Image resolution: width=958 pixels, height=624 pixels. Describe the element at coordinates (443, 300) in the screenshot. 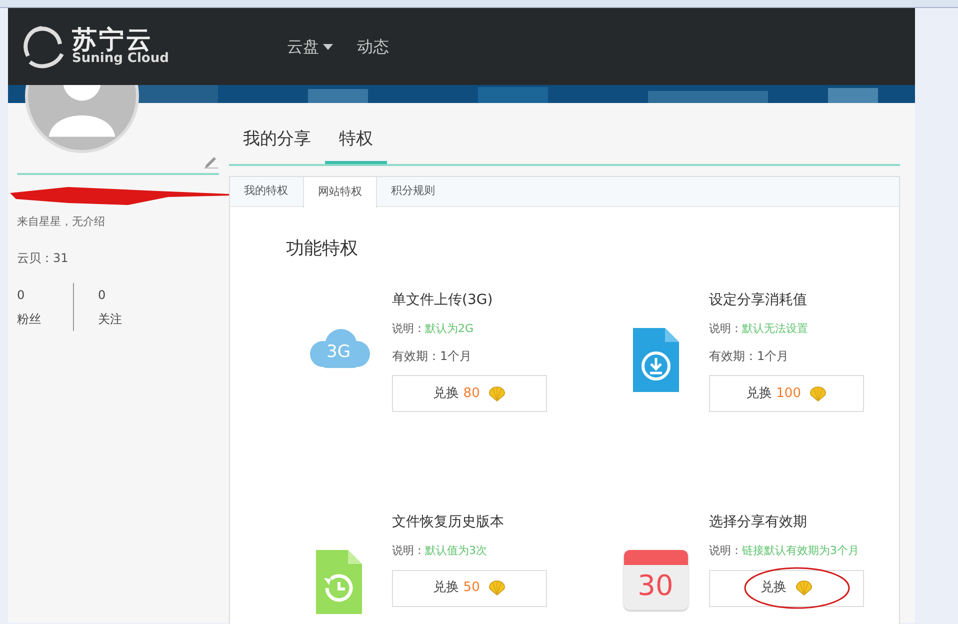

I see `privilege-title: 单文件上传(3G)` at that location.